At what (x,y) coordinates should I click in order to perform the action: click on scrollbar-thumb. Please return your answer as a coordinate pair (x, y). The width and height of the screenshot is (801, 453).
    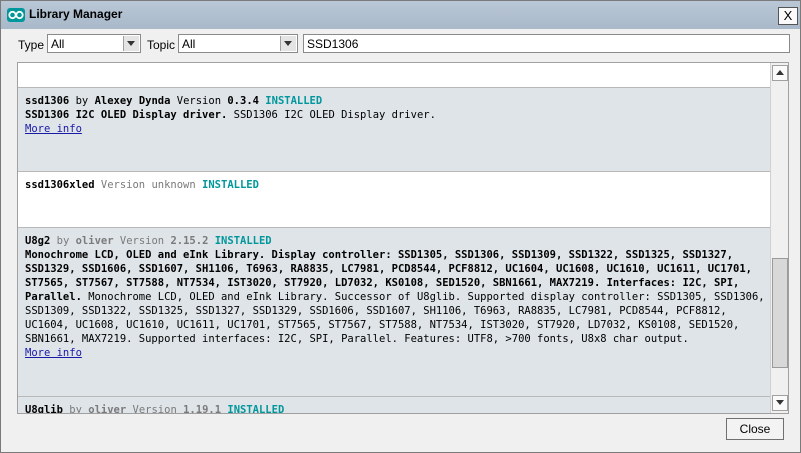
    Looking at the image, I should click on (780, 313).